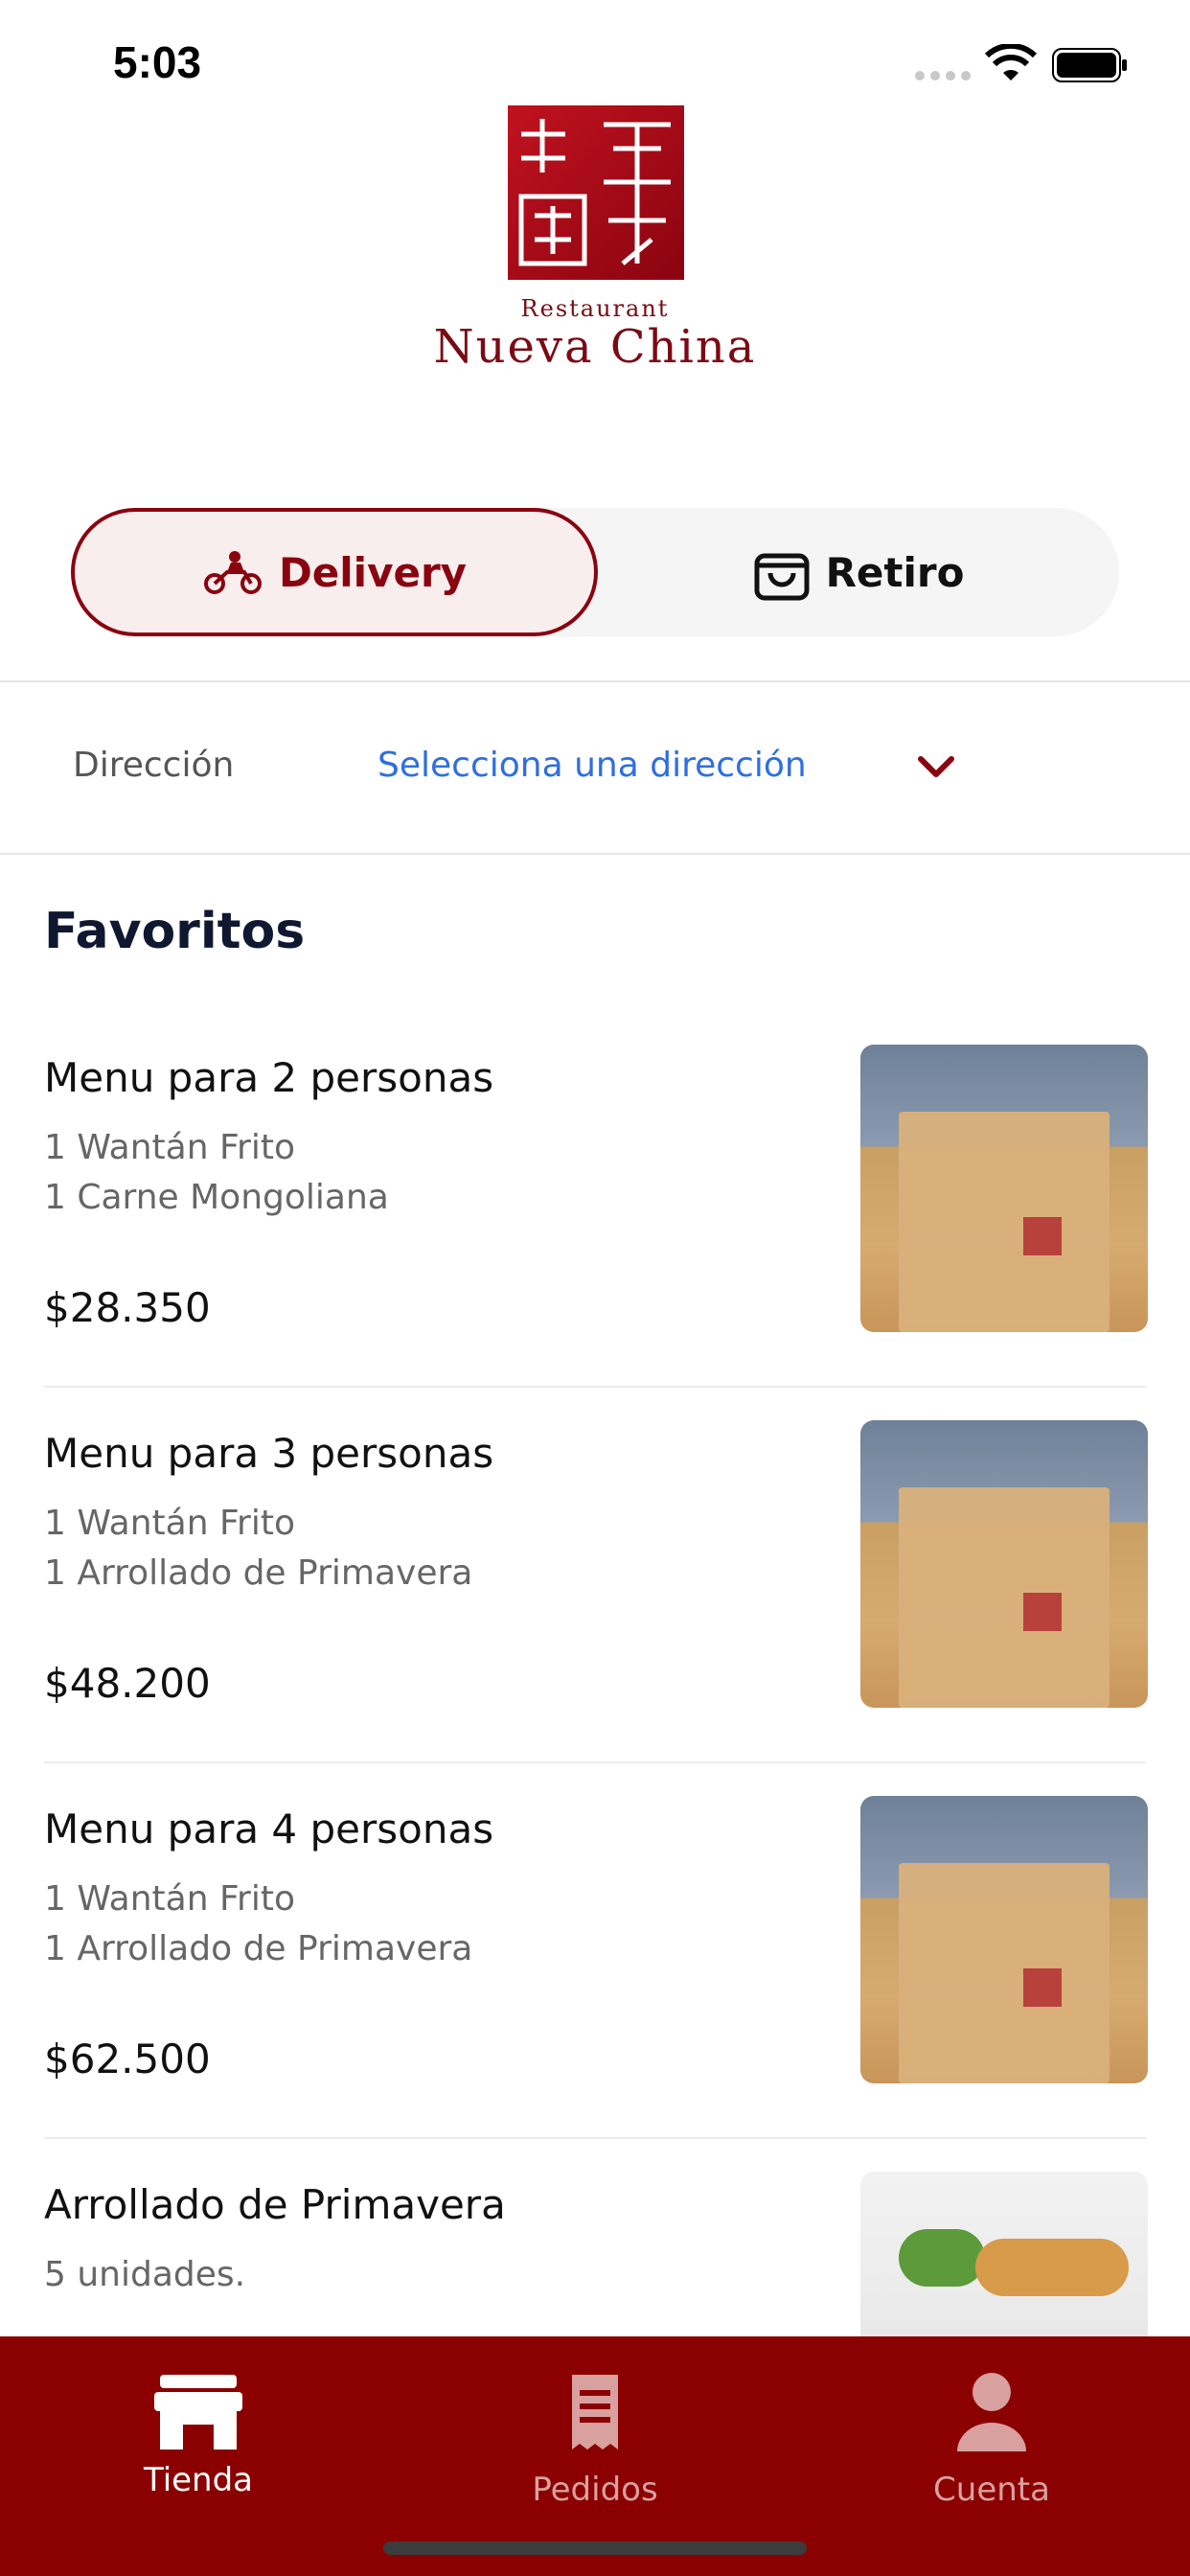  Describe the element at coordinates (158, 62) in the screenshot. I see `status-time: 5:03` at that location.